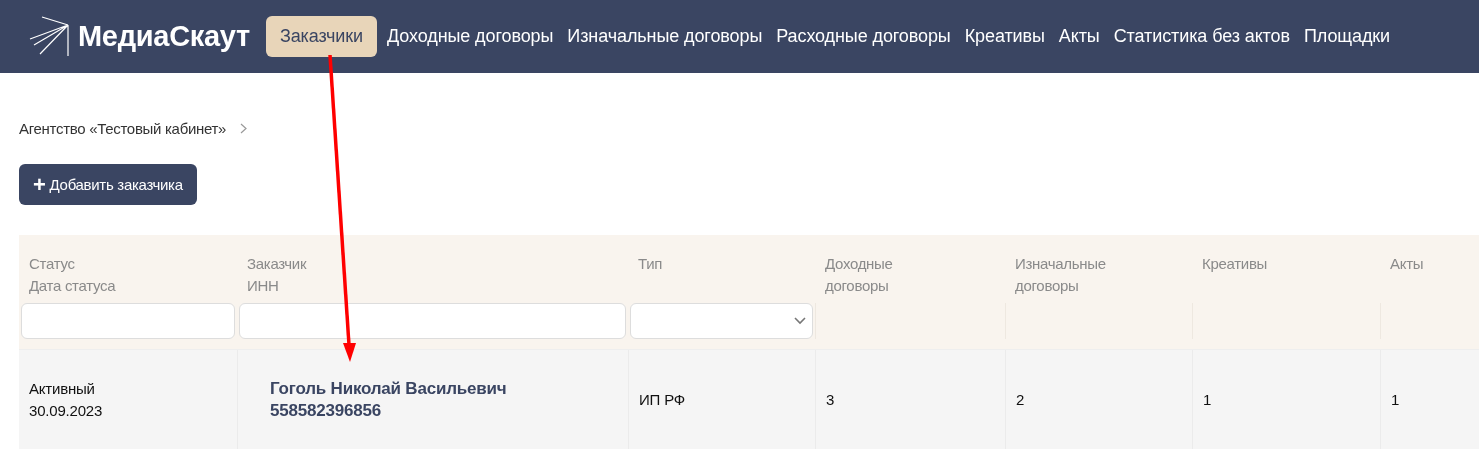 This screenshot has width=1479, height=451. I want to click on nav-tab: Статистика без актов, so click(1201, 36).